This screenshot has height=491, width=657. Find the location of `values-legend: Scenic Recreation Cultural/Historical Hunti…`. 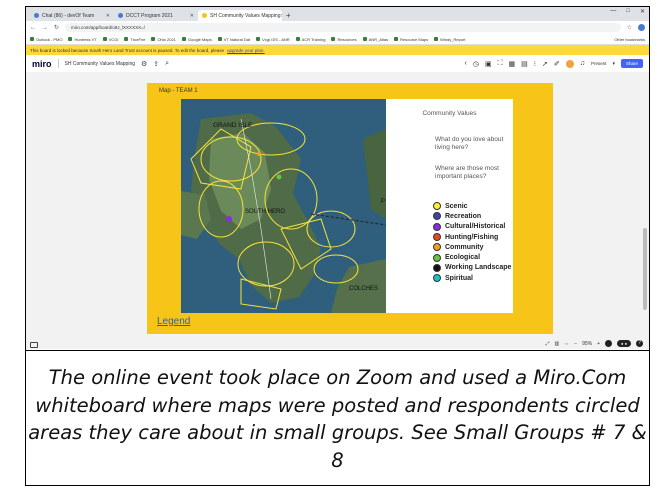

values-legend: Scenic Recreation Cultural/Historical Hunti… is located at coordinates (472, 242).